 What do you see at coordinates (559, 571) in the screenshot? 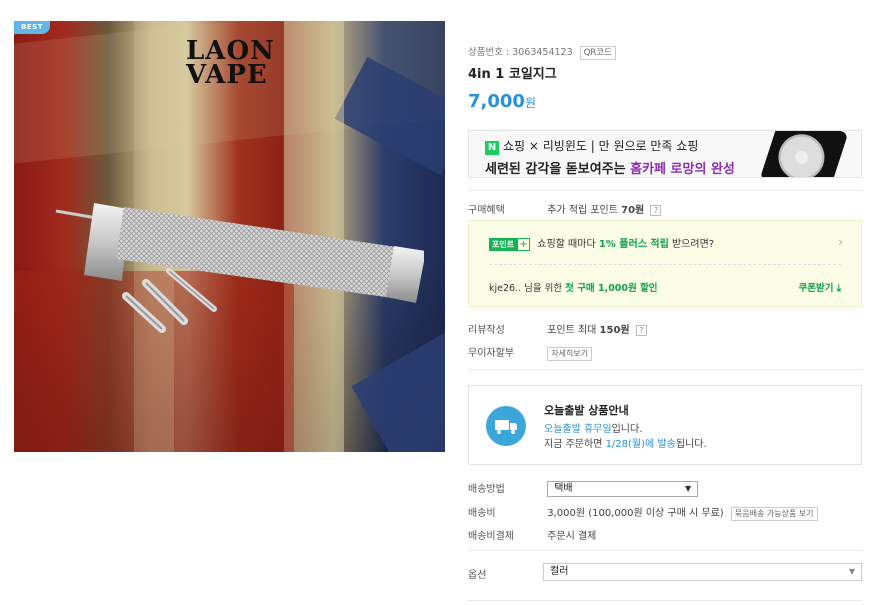
I see `option-value: 컬러` at bounding box center [559, 571].